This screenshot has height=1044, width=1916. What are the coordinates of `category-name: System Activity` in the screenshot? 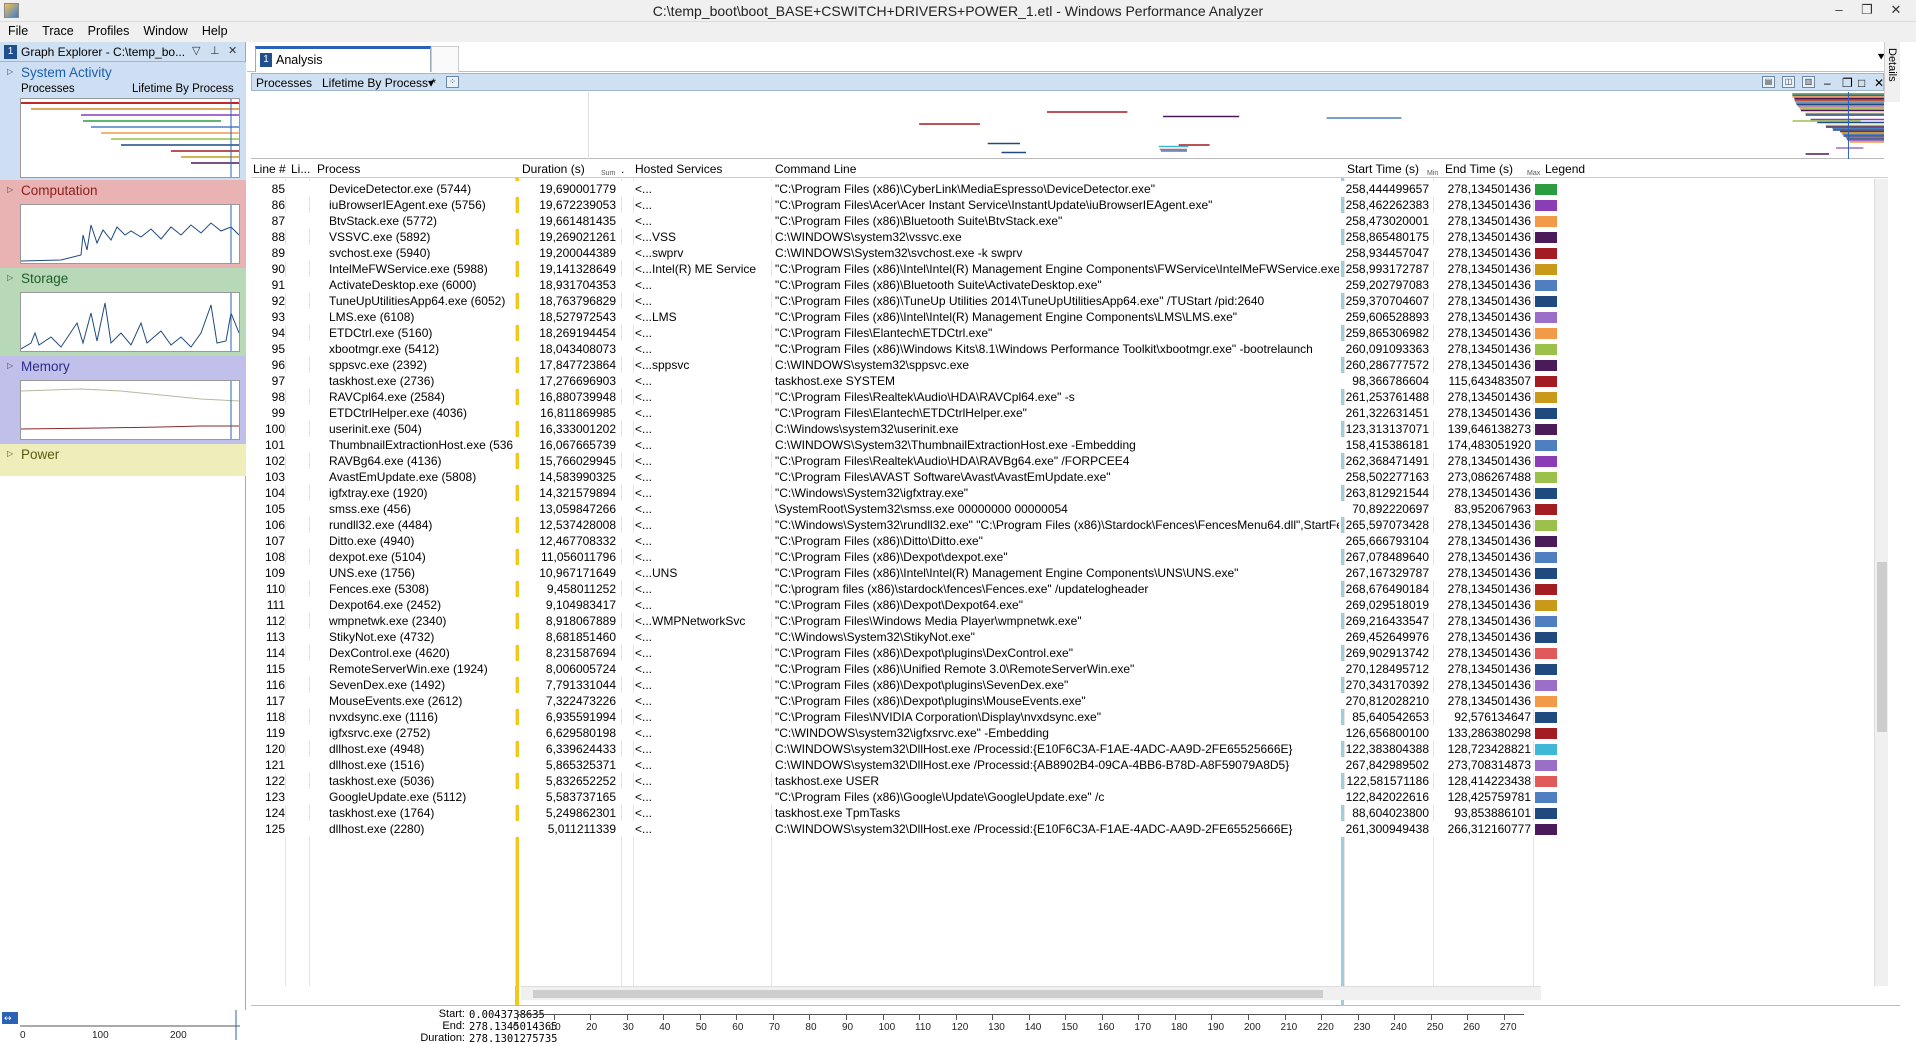 It's located at (66, 72).